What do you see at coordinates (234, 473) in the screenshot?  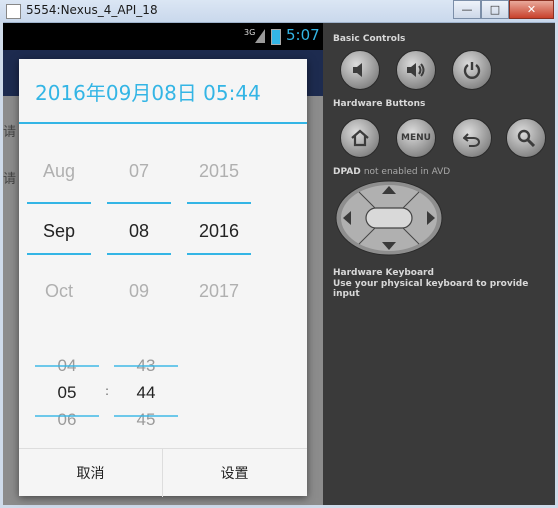 I see `set-button: 设置` at bounding box center [234, 473].